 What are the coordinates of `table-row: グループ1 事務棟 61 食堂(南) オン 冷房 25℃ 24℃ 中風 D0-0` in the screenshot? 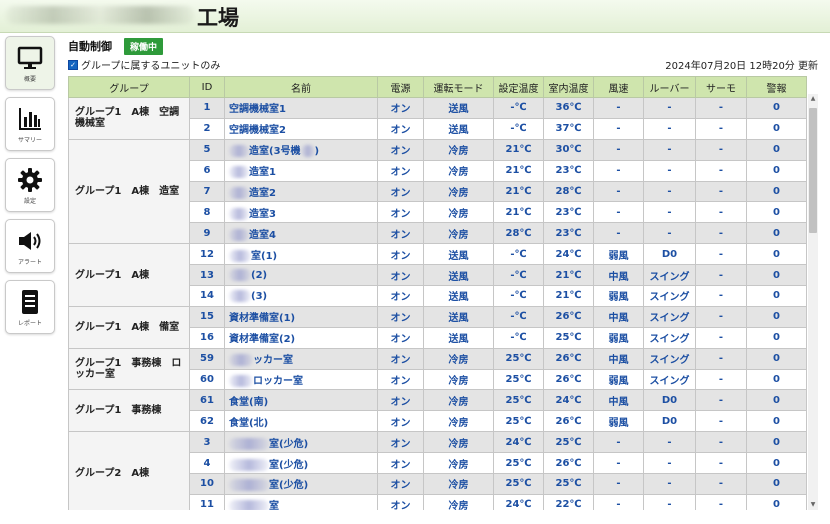 It's located at (437, 411).